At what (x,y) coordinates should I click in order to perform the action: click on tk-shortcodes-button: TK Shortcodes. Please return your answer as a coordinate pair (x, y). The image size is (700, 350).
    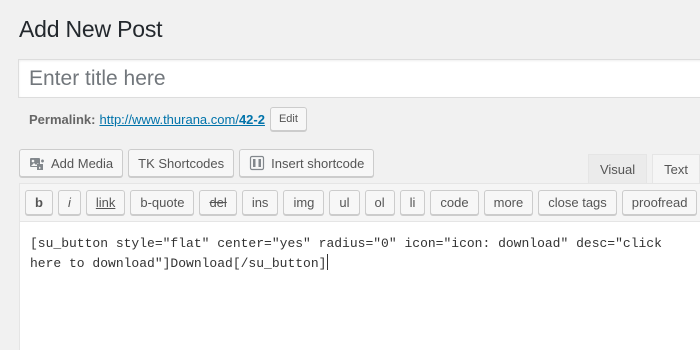
    Looking at the image, I should click on (181, 163).